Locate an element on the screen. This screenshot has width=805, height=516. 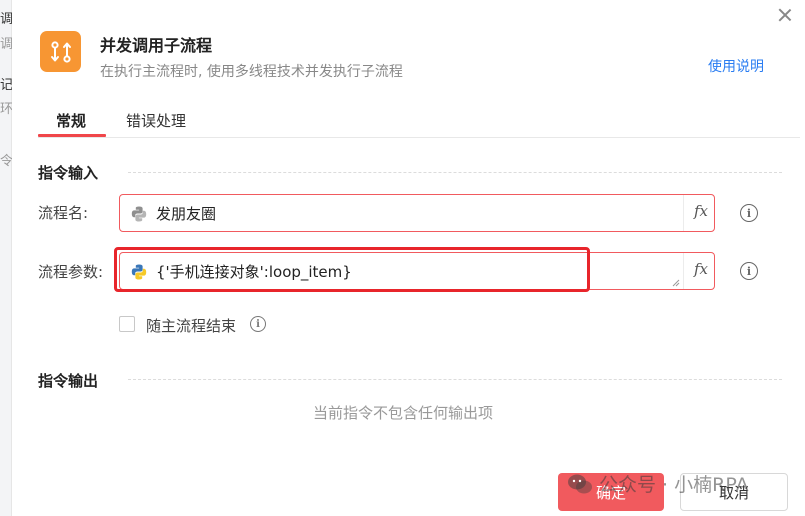
flow-name-value: 发朋友圈 is located at coordinates (186, 214).